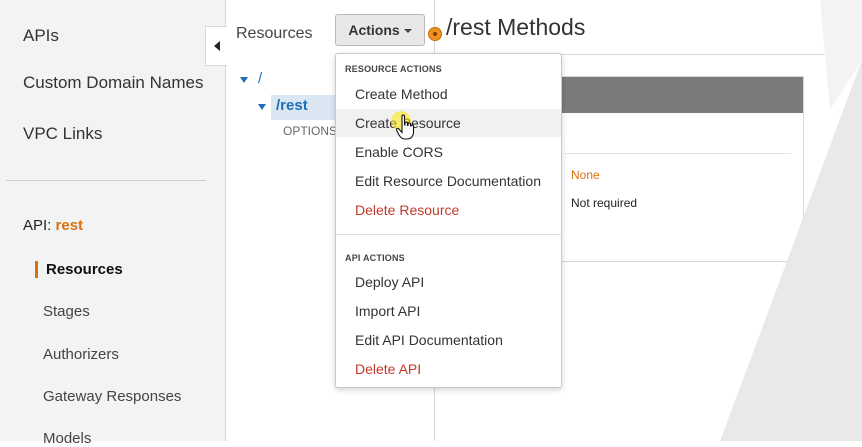 The width and height of the screenshot is (862, 447). Describe the element at coordinates (310, 131) in the screenshot. I see `tree-method-options: OPTIONS` at that location.